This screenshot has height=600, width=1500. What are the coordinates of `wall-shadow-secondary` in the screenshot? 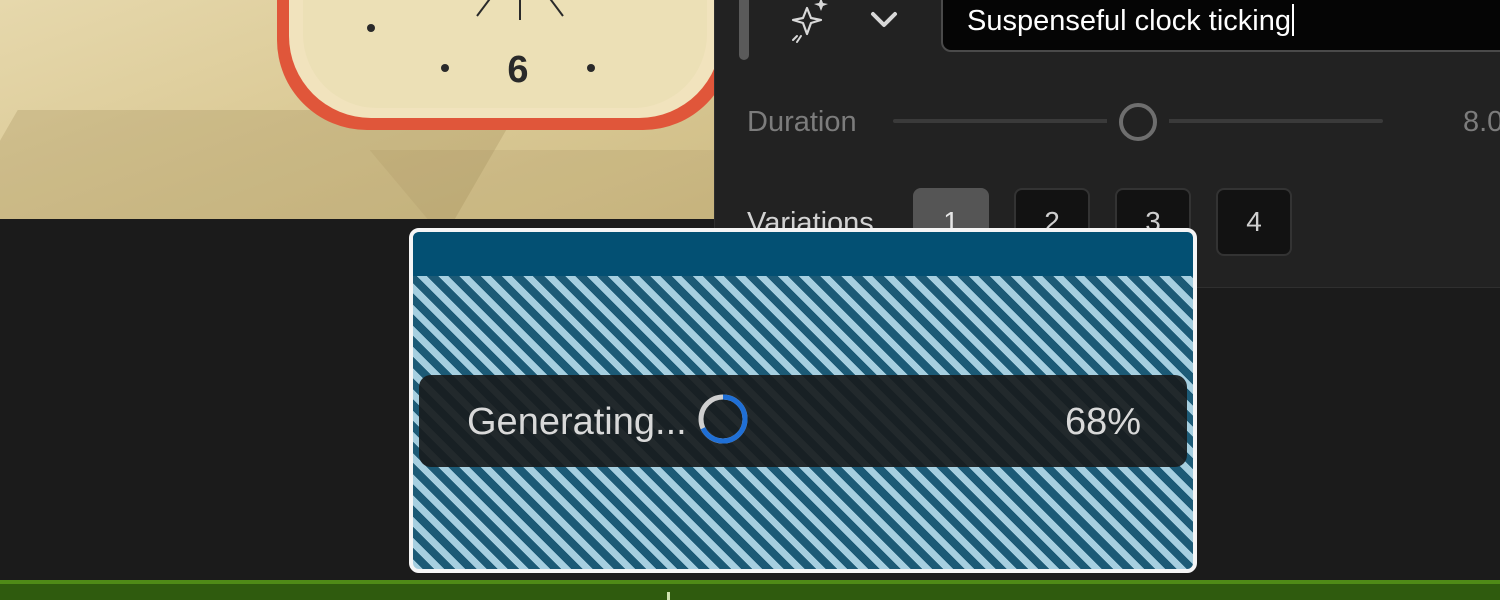 It's located at (542, 184).